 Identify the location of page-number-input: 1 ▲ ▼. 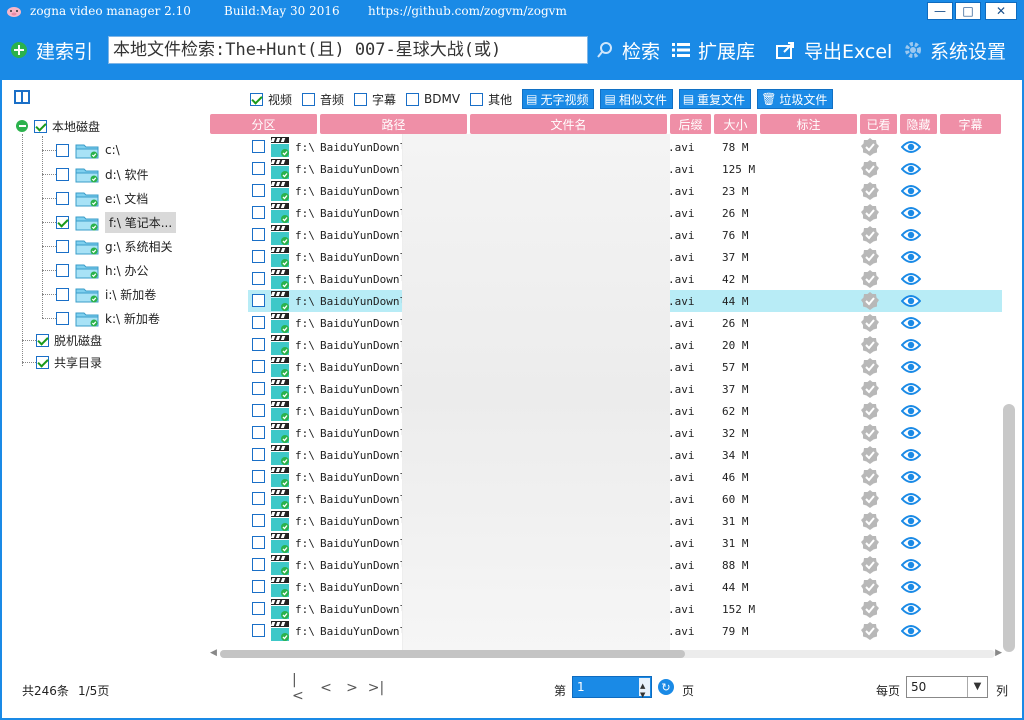
(612, 687).